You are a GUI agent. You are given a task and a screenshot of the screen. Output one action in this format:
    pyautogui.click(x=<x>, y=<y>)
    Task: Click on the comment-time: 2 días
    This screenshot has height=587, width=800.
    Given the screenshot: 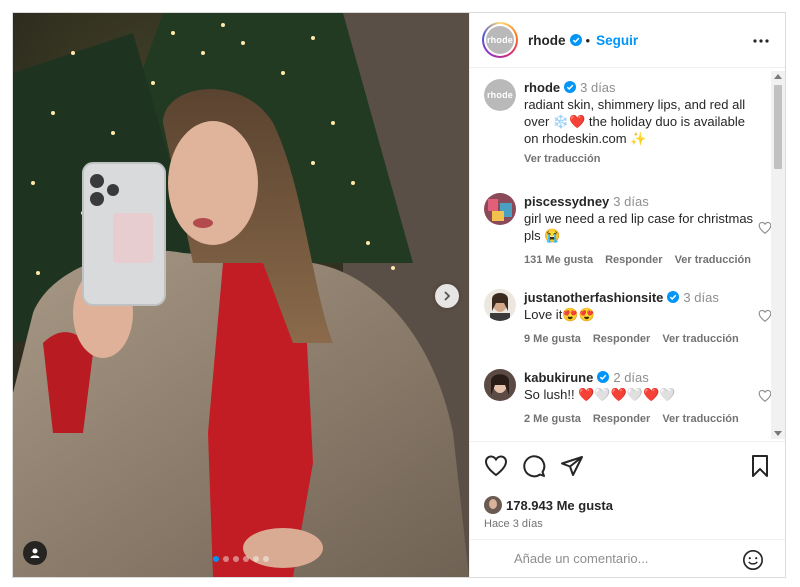 What is the action you would take?
    pyautogui.click(x=631, y=377)
    